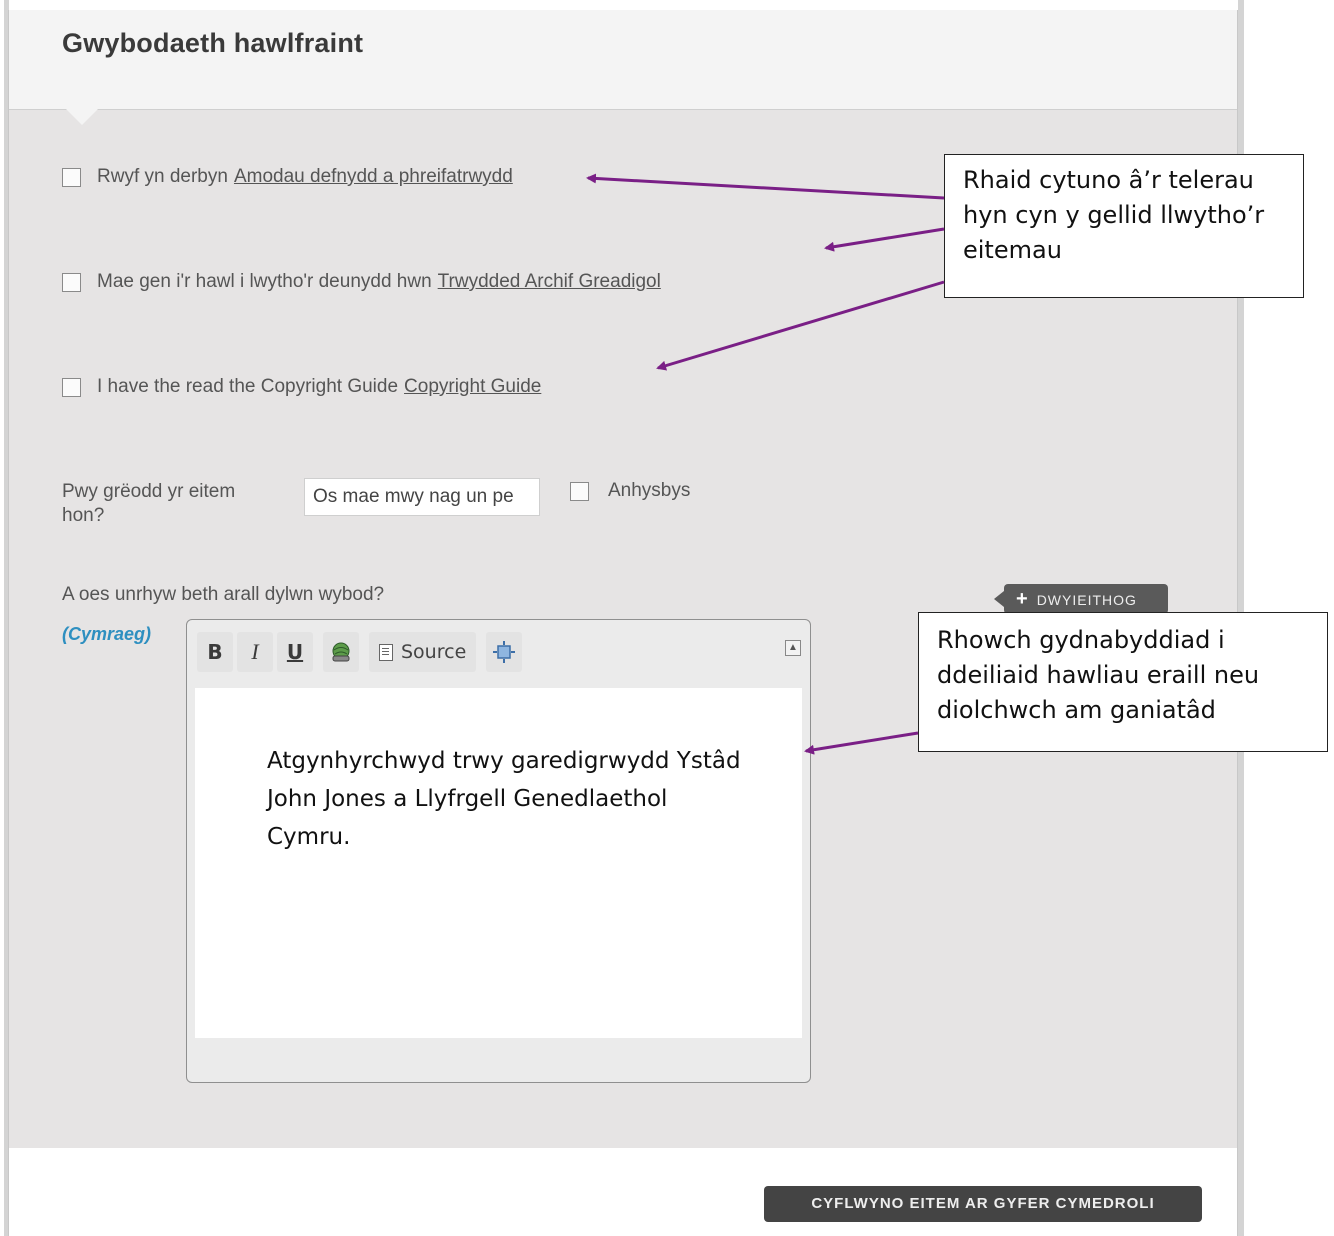  What do you see at coordinates (983, 1204) in the screenshot?
I see `submit-button: CYFLWYNO EITEM AR GYFER CYMEDROLI` at bounding box center [983, 1204].